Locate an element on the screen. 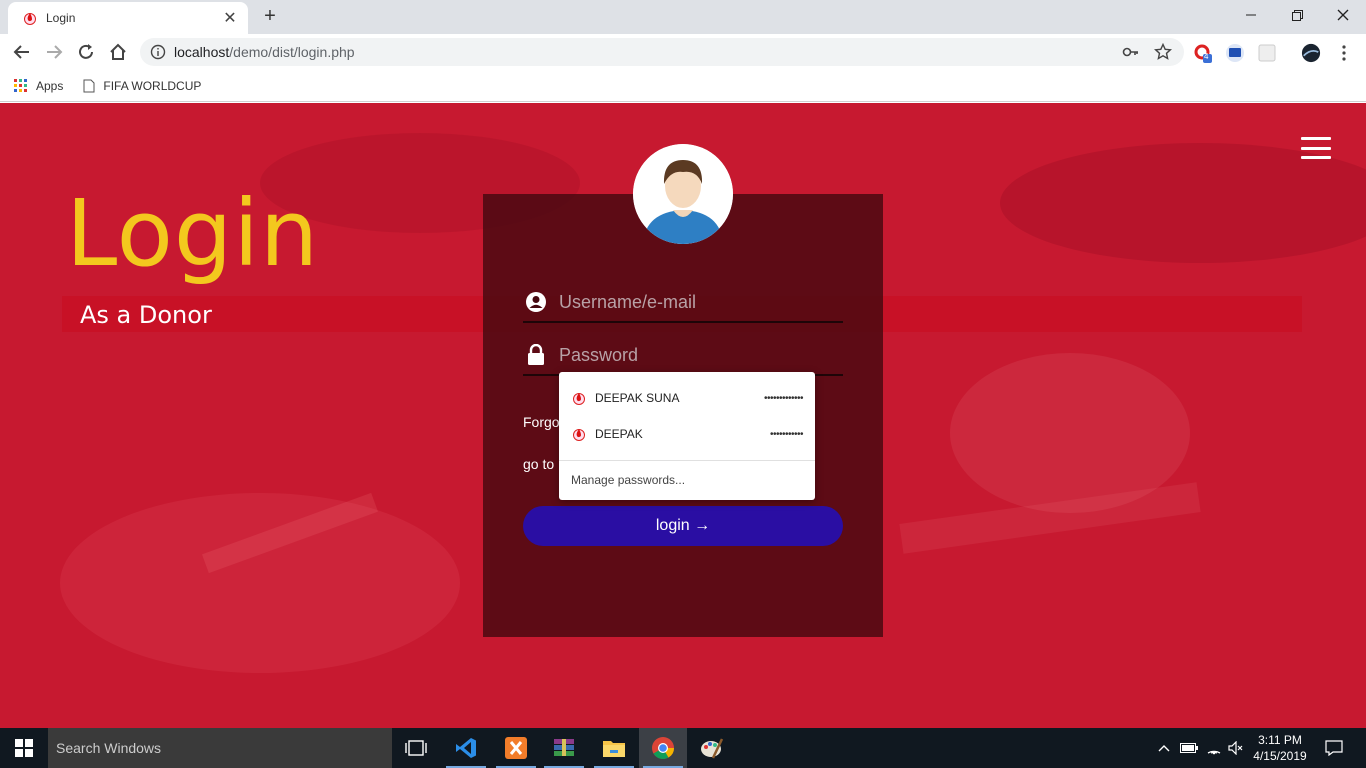 The image size is (1366, 768). password-field is located at coordinates (683, 356).